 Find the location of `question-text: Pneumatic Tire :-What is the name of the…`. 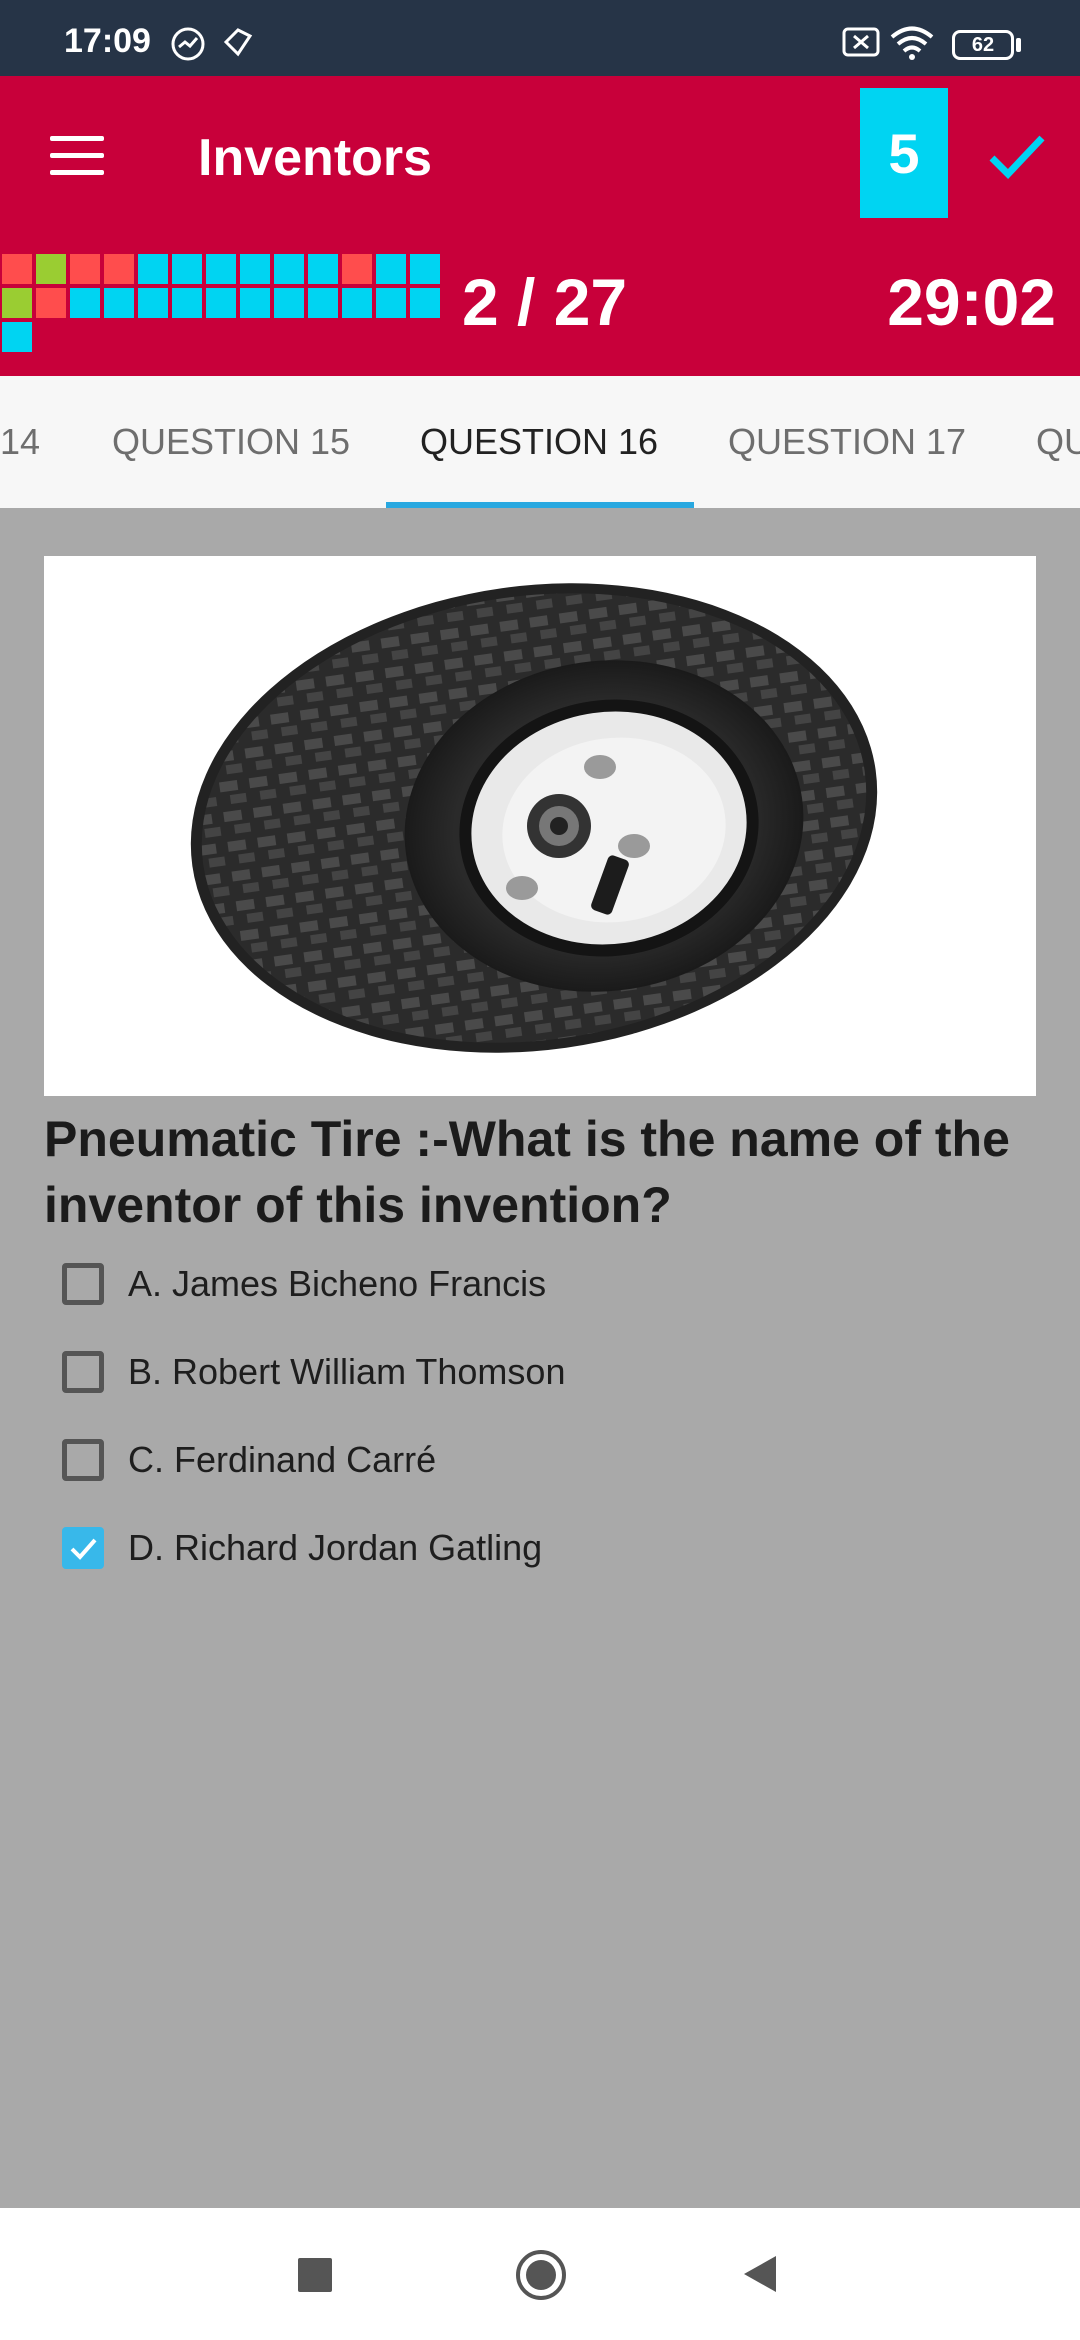

question-text: Pneumatic Tire :-What is the name of the… is located at coordinates (527, 1172).